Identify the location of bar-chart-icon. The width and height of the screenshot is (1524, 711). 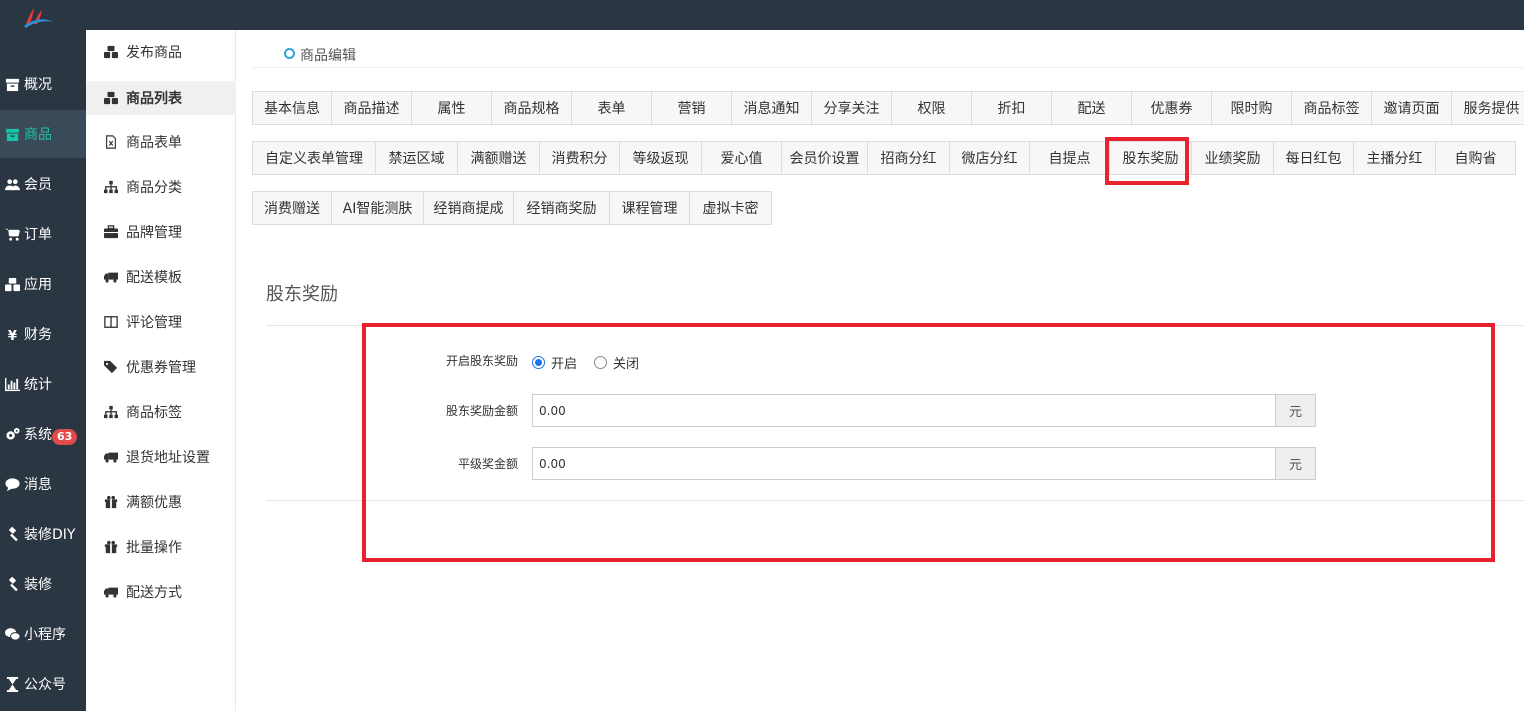
(12, 384).